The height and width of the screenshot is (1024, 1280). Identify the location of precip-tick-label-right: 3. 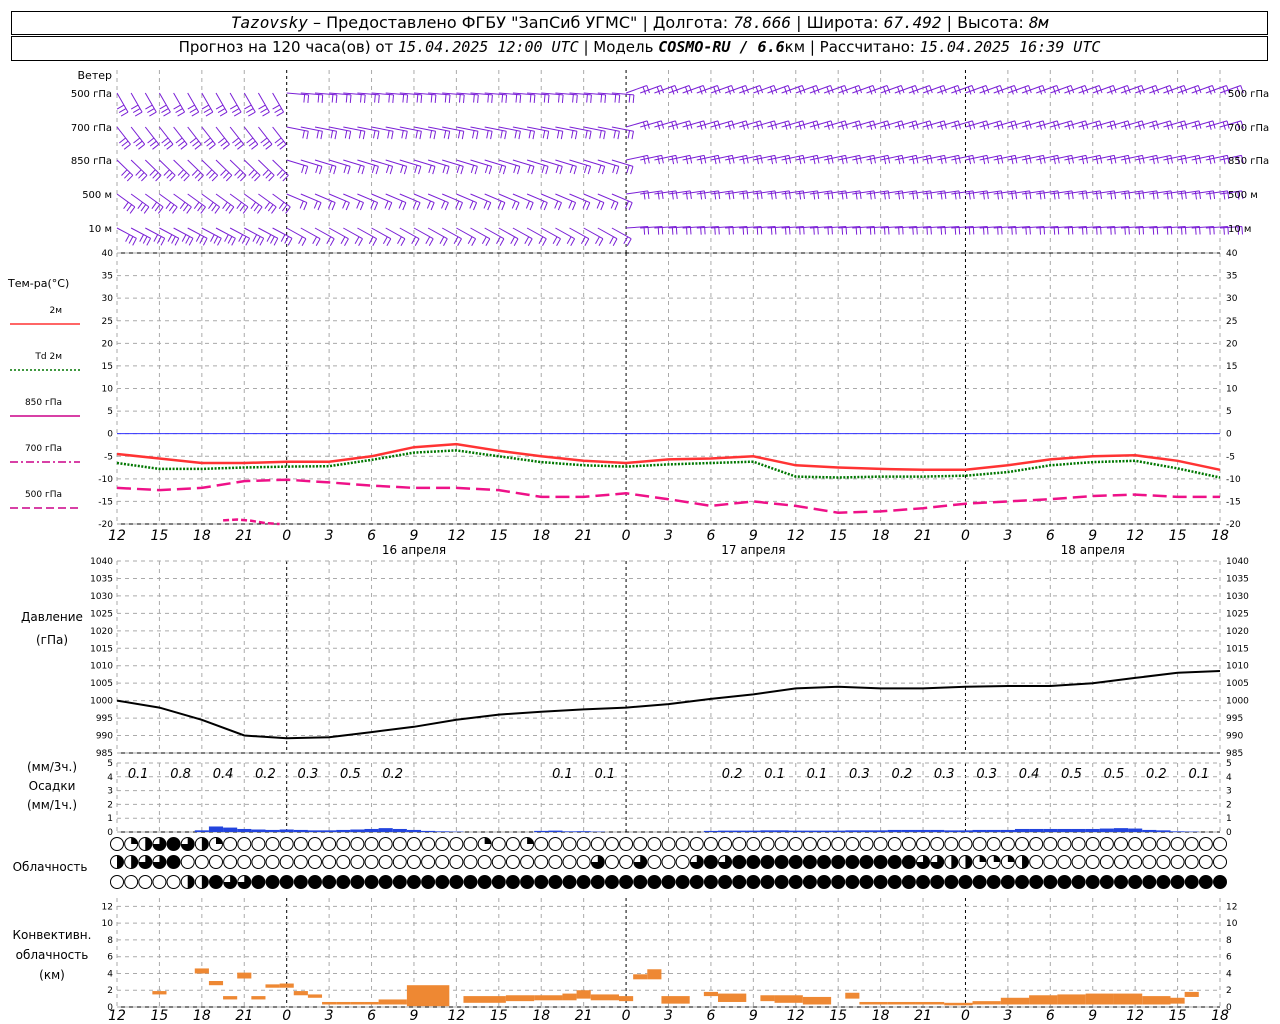
(1229, 792).